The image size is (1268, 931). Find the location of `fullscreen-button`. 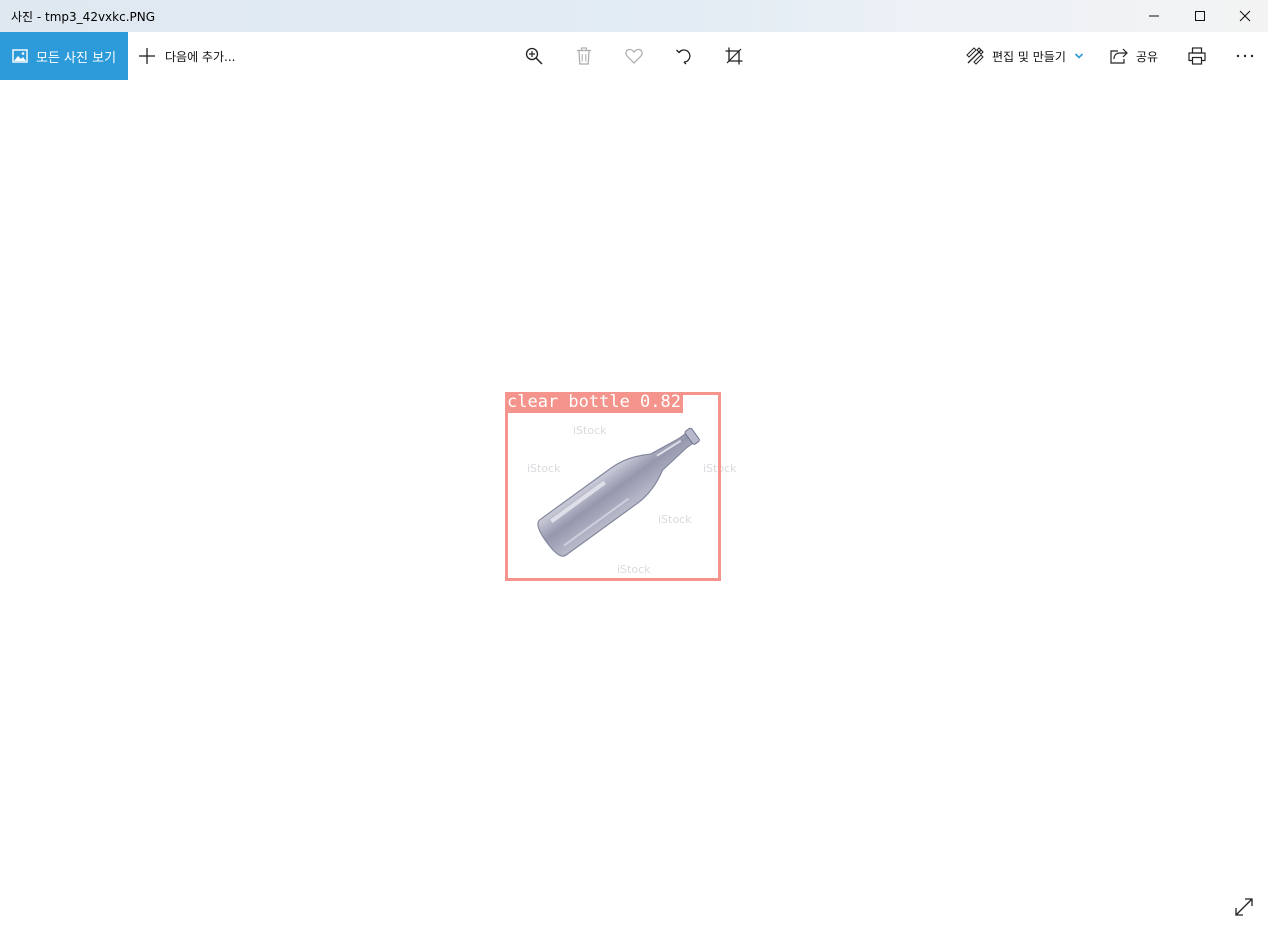

fullscreen-button is located at coordinates (1244, 907).